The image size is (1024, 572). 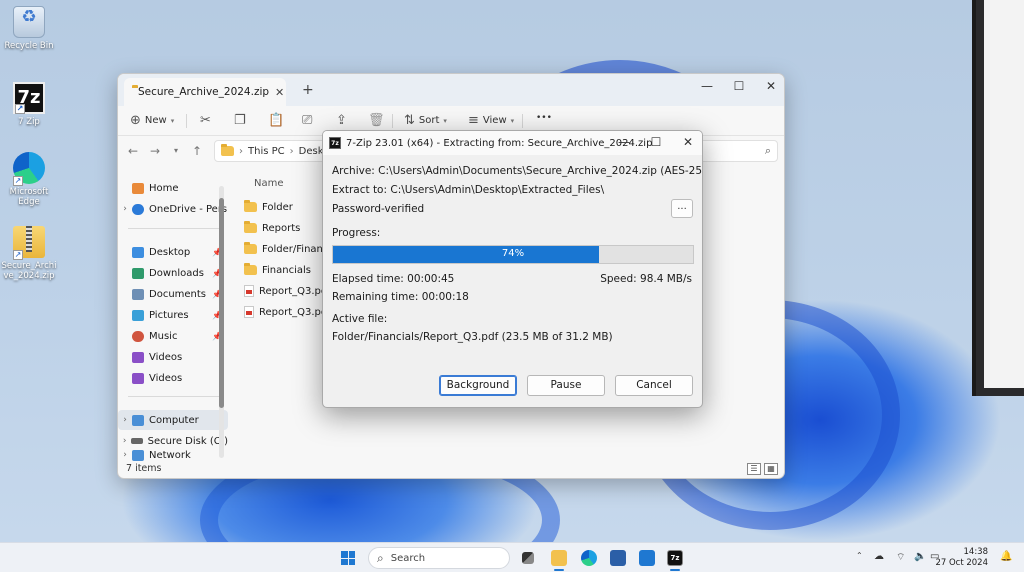 What do you see at coordinates (173, 273) in the screenshot?
I see `nav-item-downloads: Downloads 📌` at bounding box center [173, 273].